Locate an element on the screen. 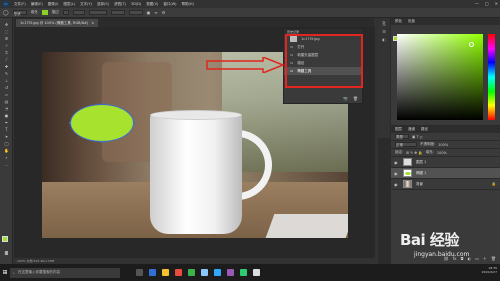  height-field is located at coordinates (135, 12).